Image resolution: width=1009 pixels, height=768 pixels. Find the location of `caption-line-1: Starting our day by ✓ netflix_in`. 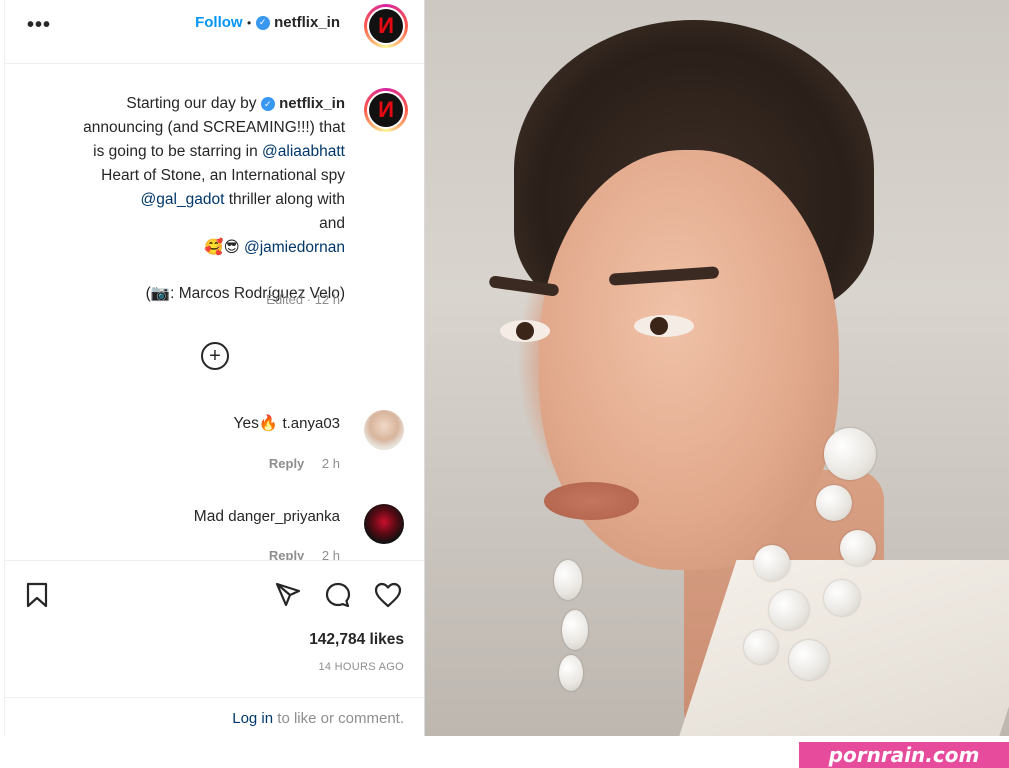

caption-line-1: Starting our day by ✓ netflix_in is located at coordinates (195, 104).